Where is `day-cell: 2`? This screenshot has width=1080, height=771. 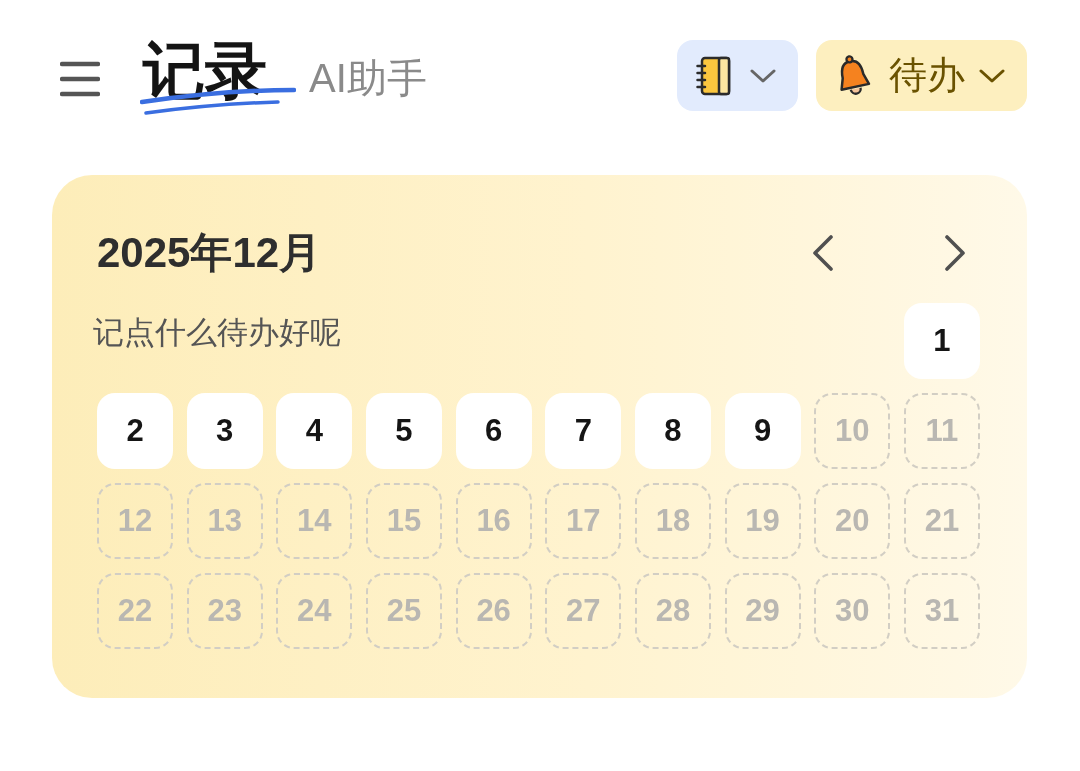
day-cell: 2 is located at coordinates (135, 431).